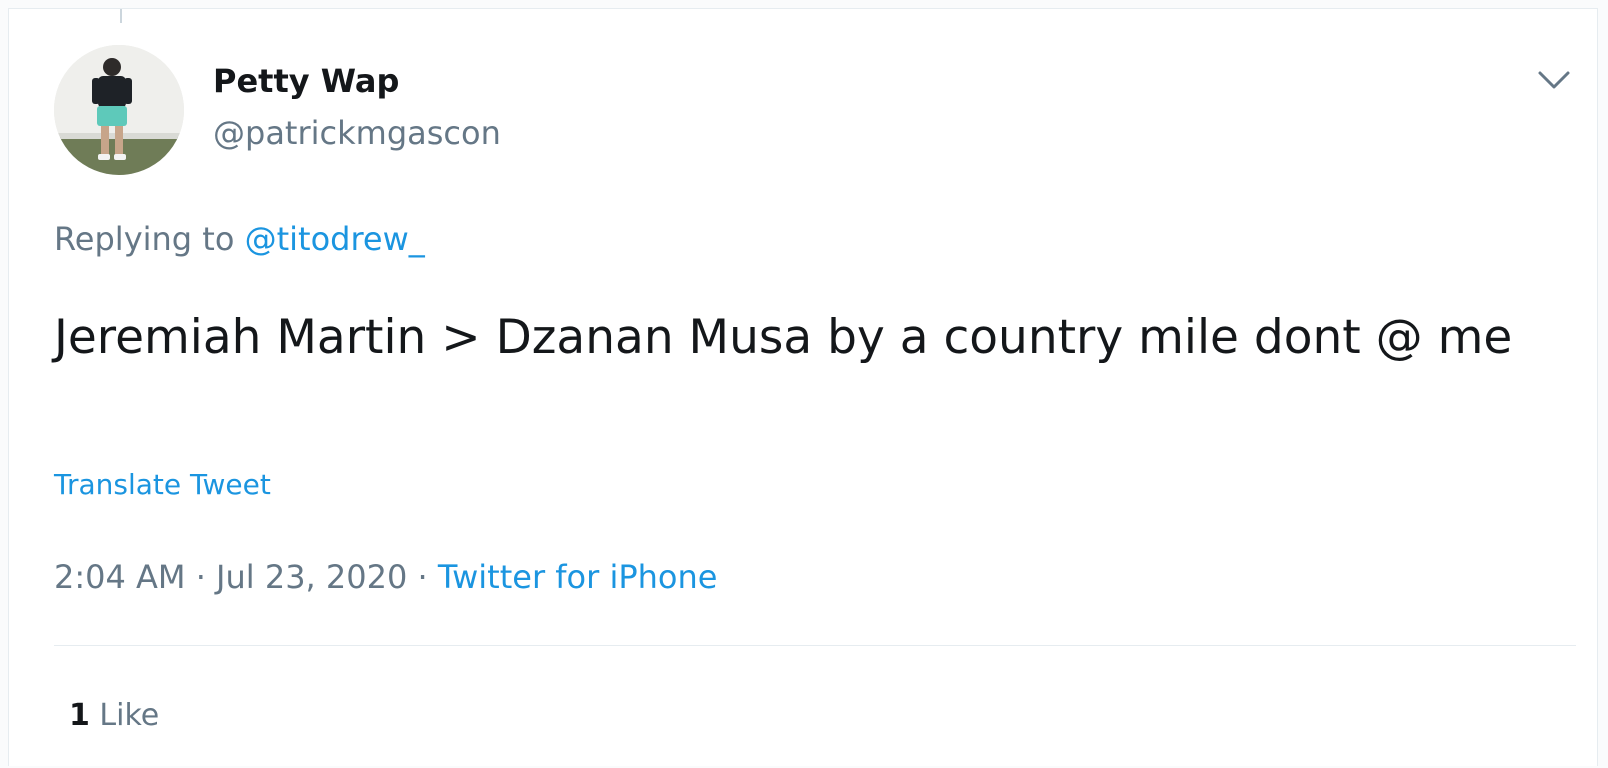 The height and width of the screenshot is (768, 1608). What do you see at coordinates (144, 239) in the screenshot?
I see `replying-prefix: Replying to` at bounding box center [144, 239].